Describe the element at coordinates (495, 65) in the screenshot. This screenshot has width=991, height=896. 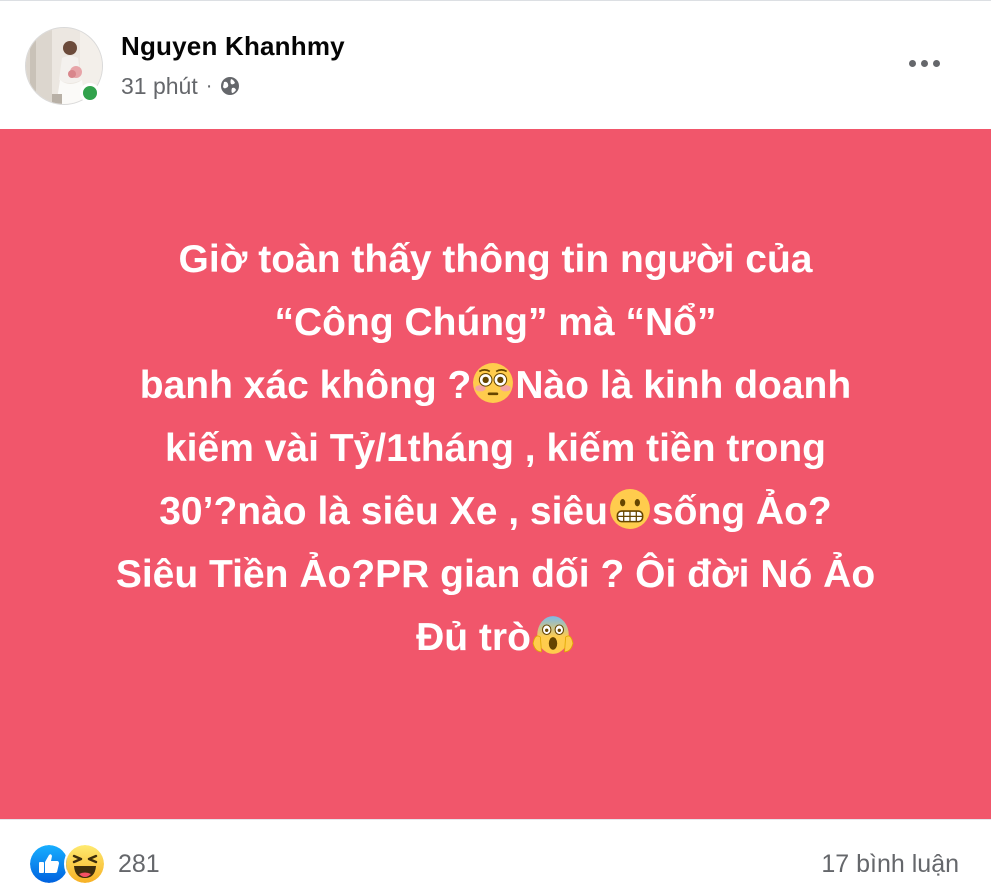
I see `post-header: Nguyen Khanhmy 31 phút ·` at that location.